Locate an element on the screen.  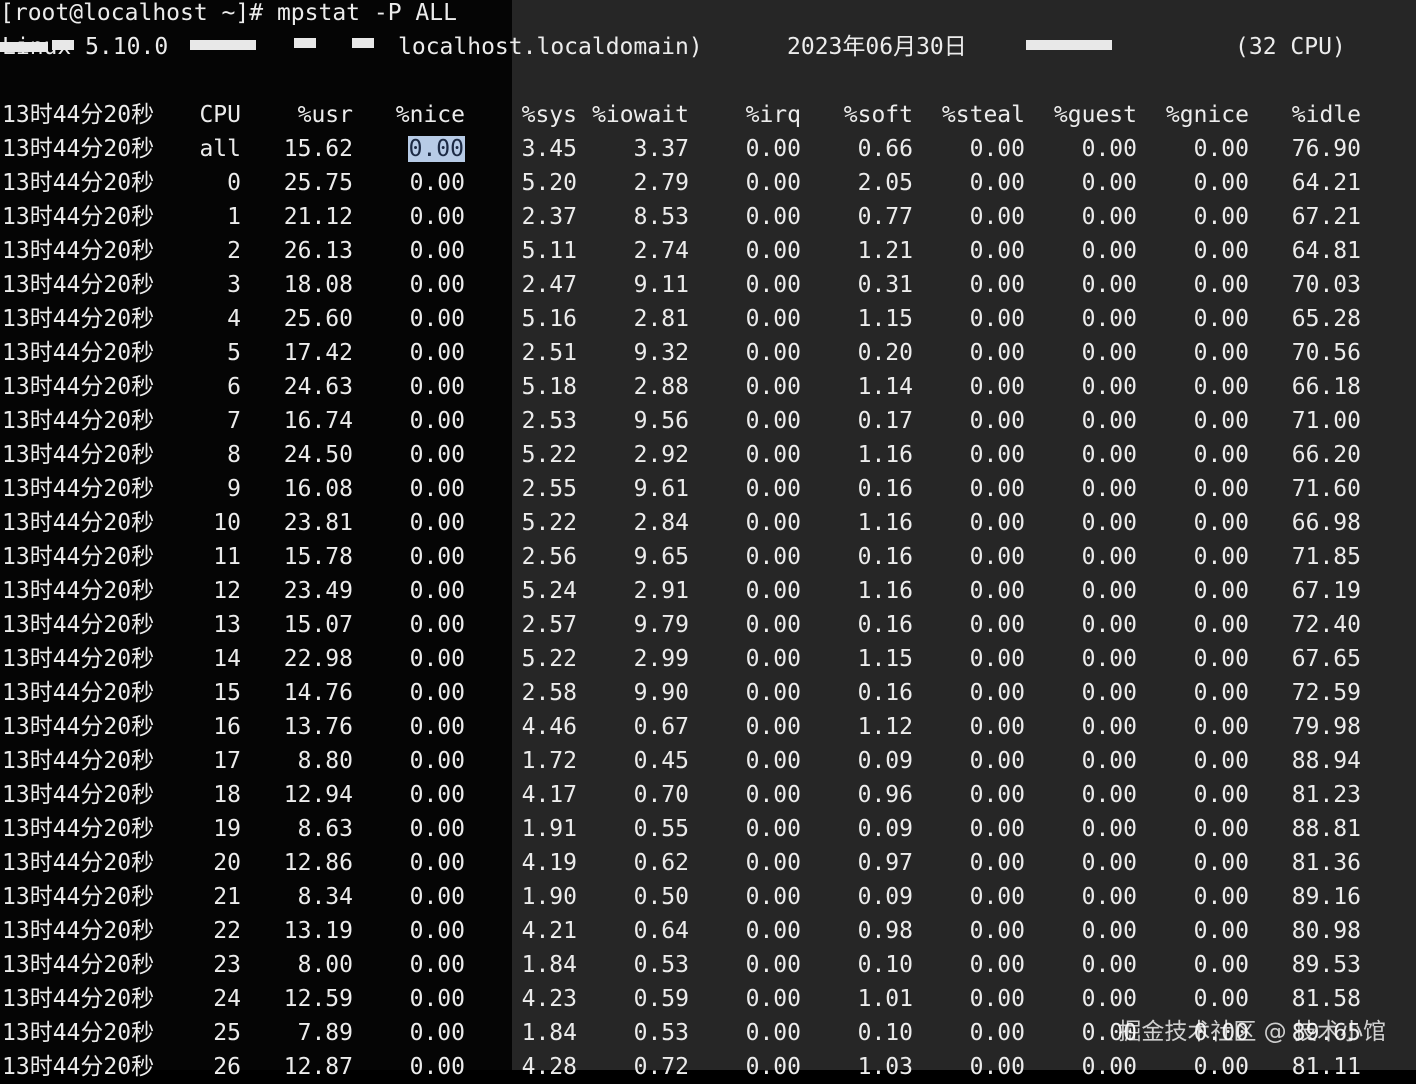
cell-cpu: 0 is located at coordinates (234, 183).